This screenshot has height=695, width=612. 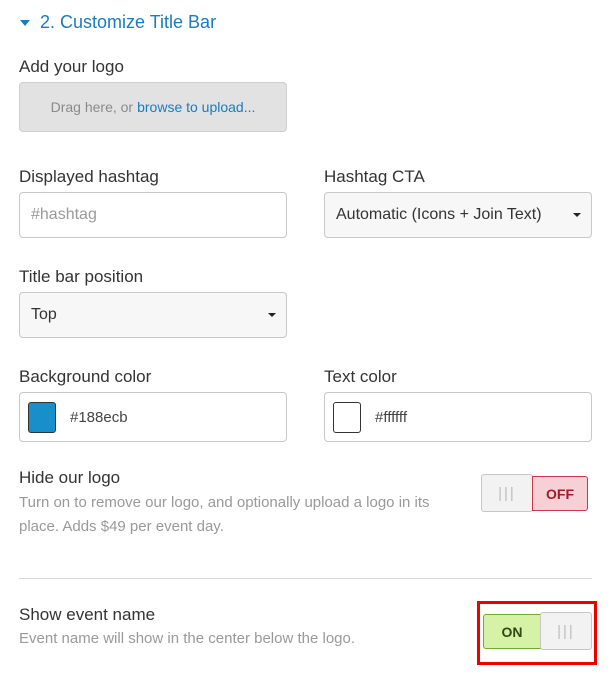 I want to click on upload-drag-text: Drag here, or, so click(x=92, y=107).